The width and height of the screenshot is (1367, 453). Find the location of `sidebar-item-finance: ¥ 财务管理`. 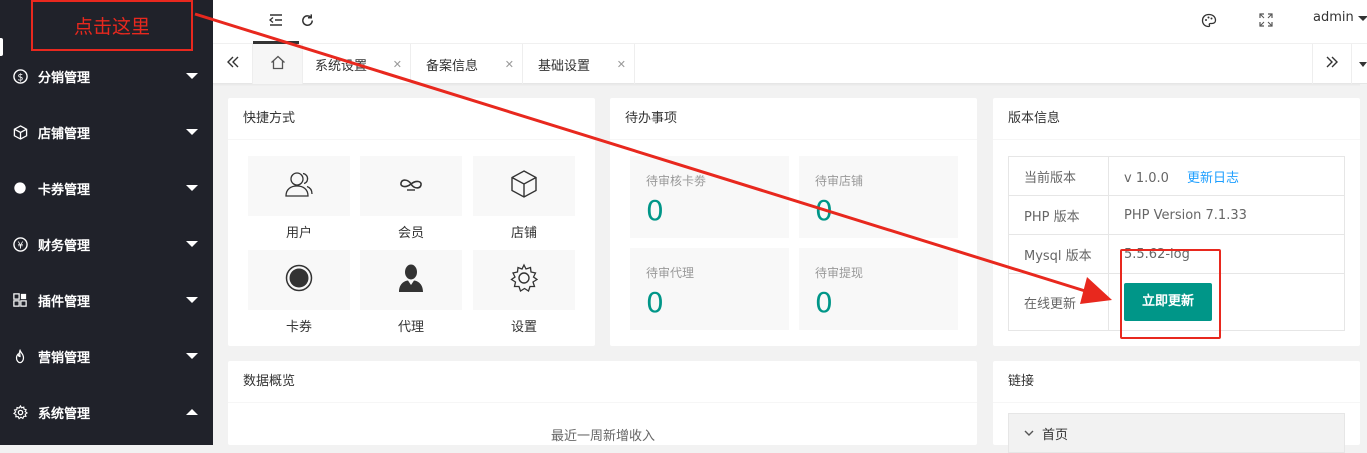

sidebar-item-finance: ¥ 财务管理 is located at coordinates (106, 244).